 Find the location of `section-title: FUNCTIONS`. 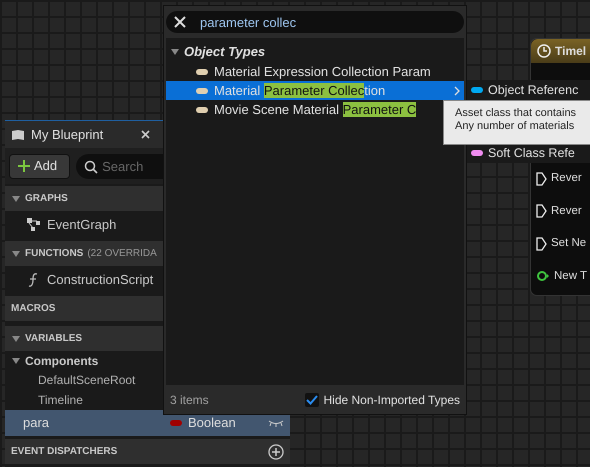

section-title: FUNCTIONS is located at coordinates (54, 254).